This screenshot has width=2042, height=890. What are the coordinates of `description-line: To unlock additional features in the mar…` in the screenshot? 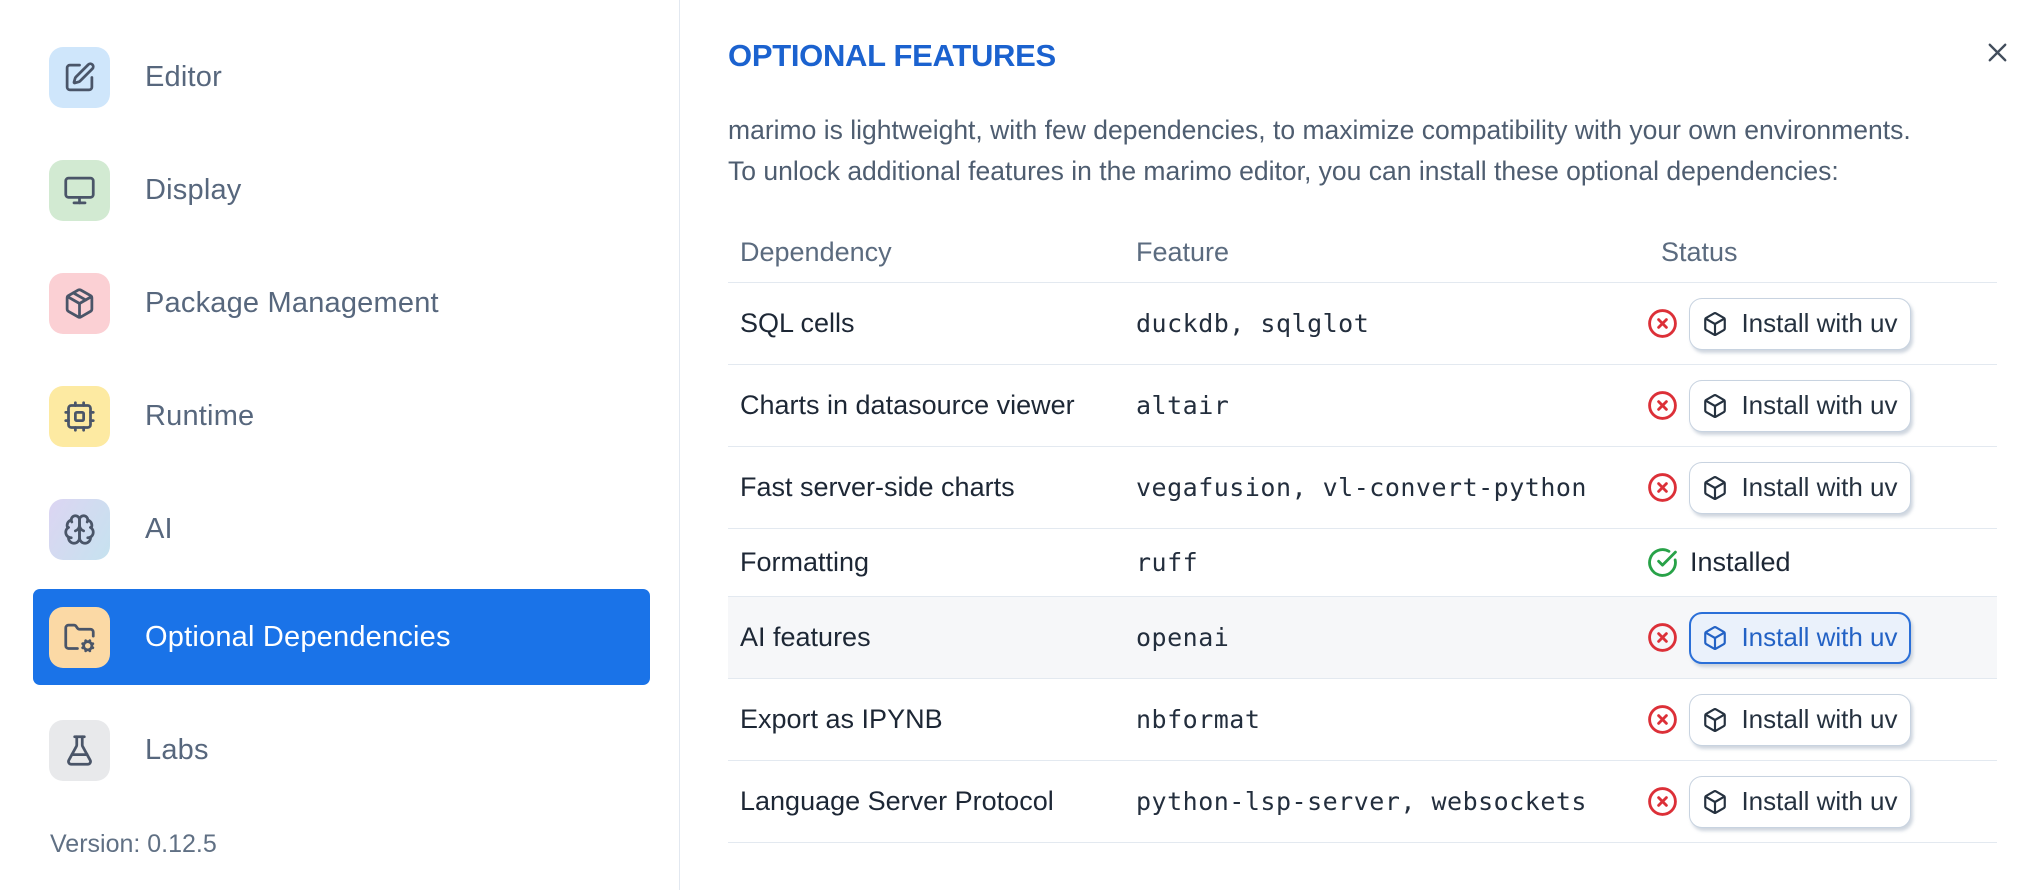 It's located at (1283, 171).